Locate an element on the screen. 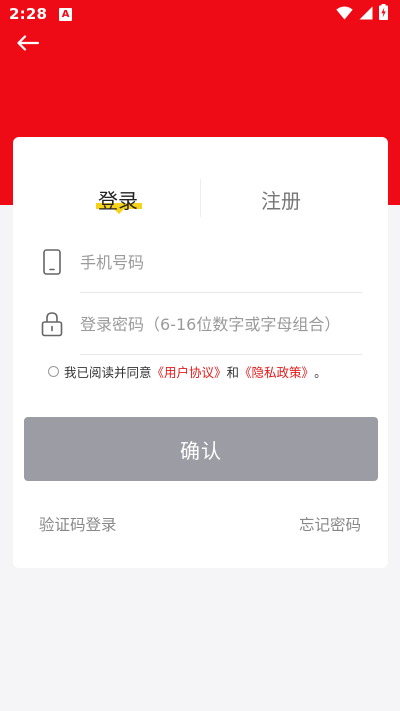 The width and height of the screenshot is (400, 711). tab-divider is located at coordinates (200, 198).